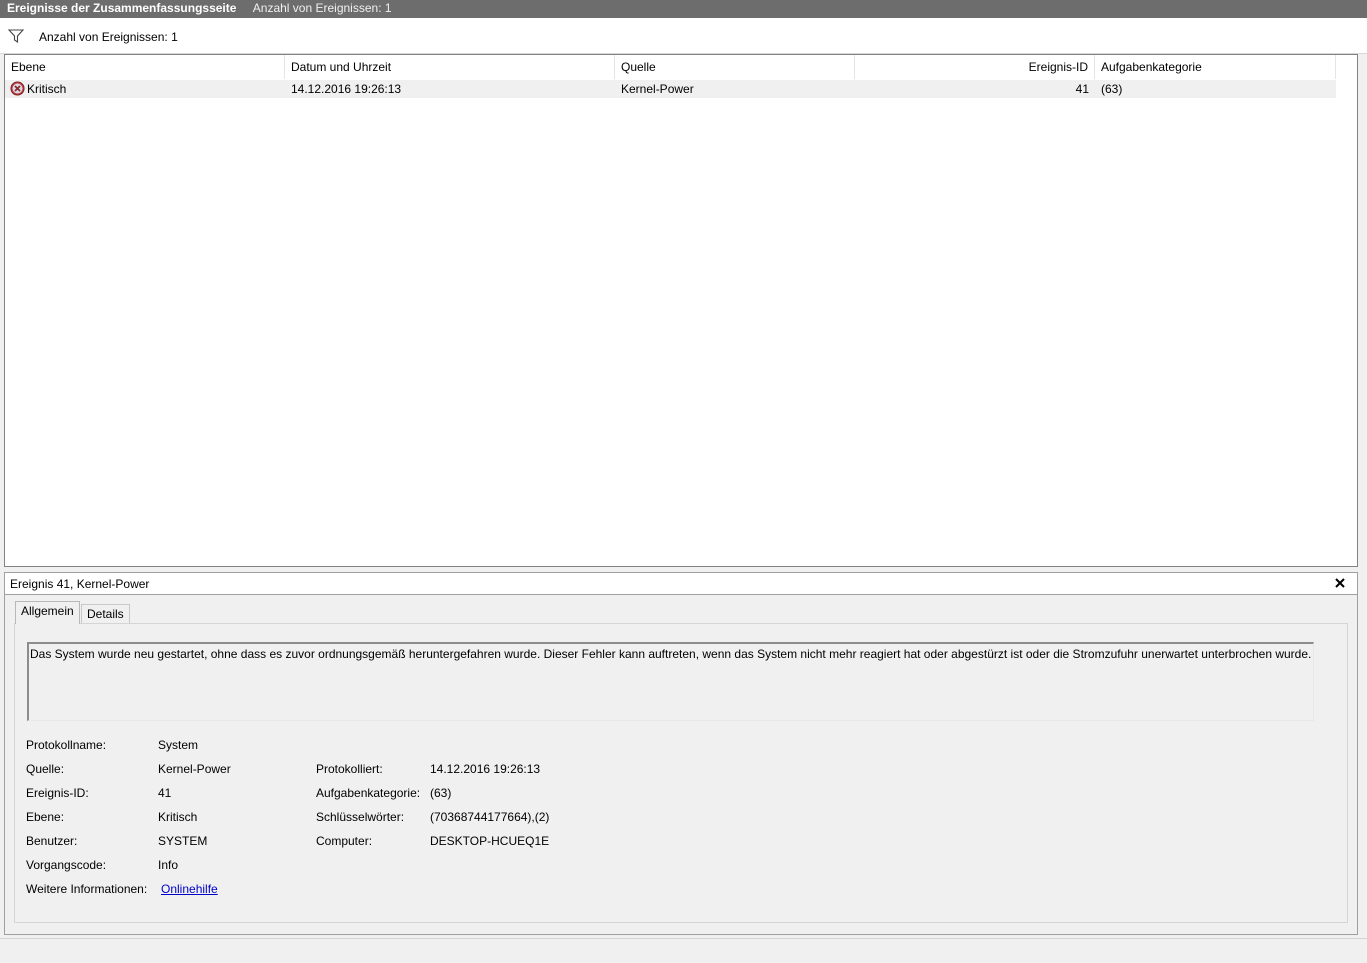 The image size is (1367, 963). I want to click on value-computer: DESKTOP-HCUEQ1E, so click(490, 841).